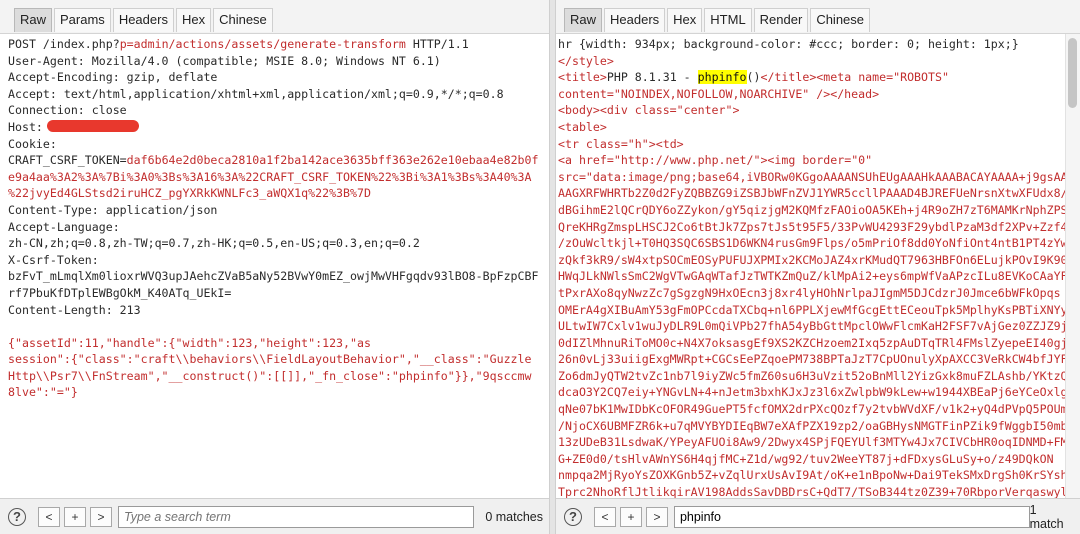  What do you see at coordinates (851, 516) in the screenshot?
I see `response-search-input` at bounding box center [851, 516].